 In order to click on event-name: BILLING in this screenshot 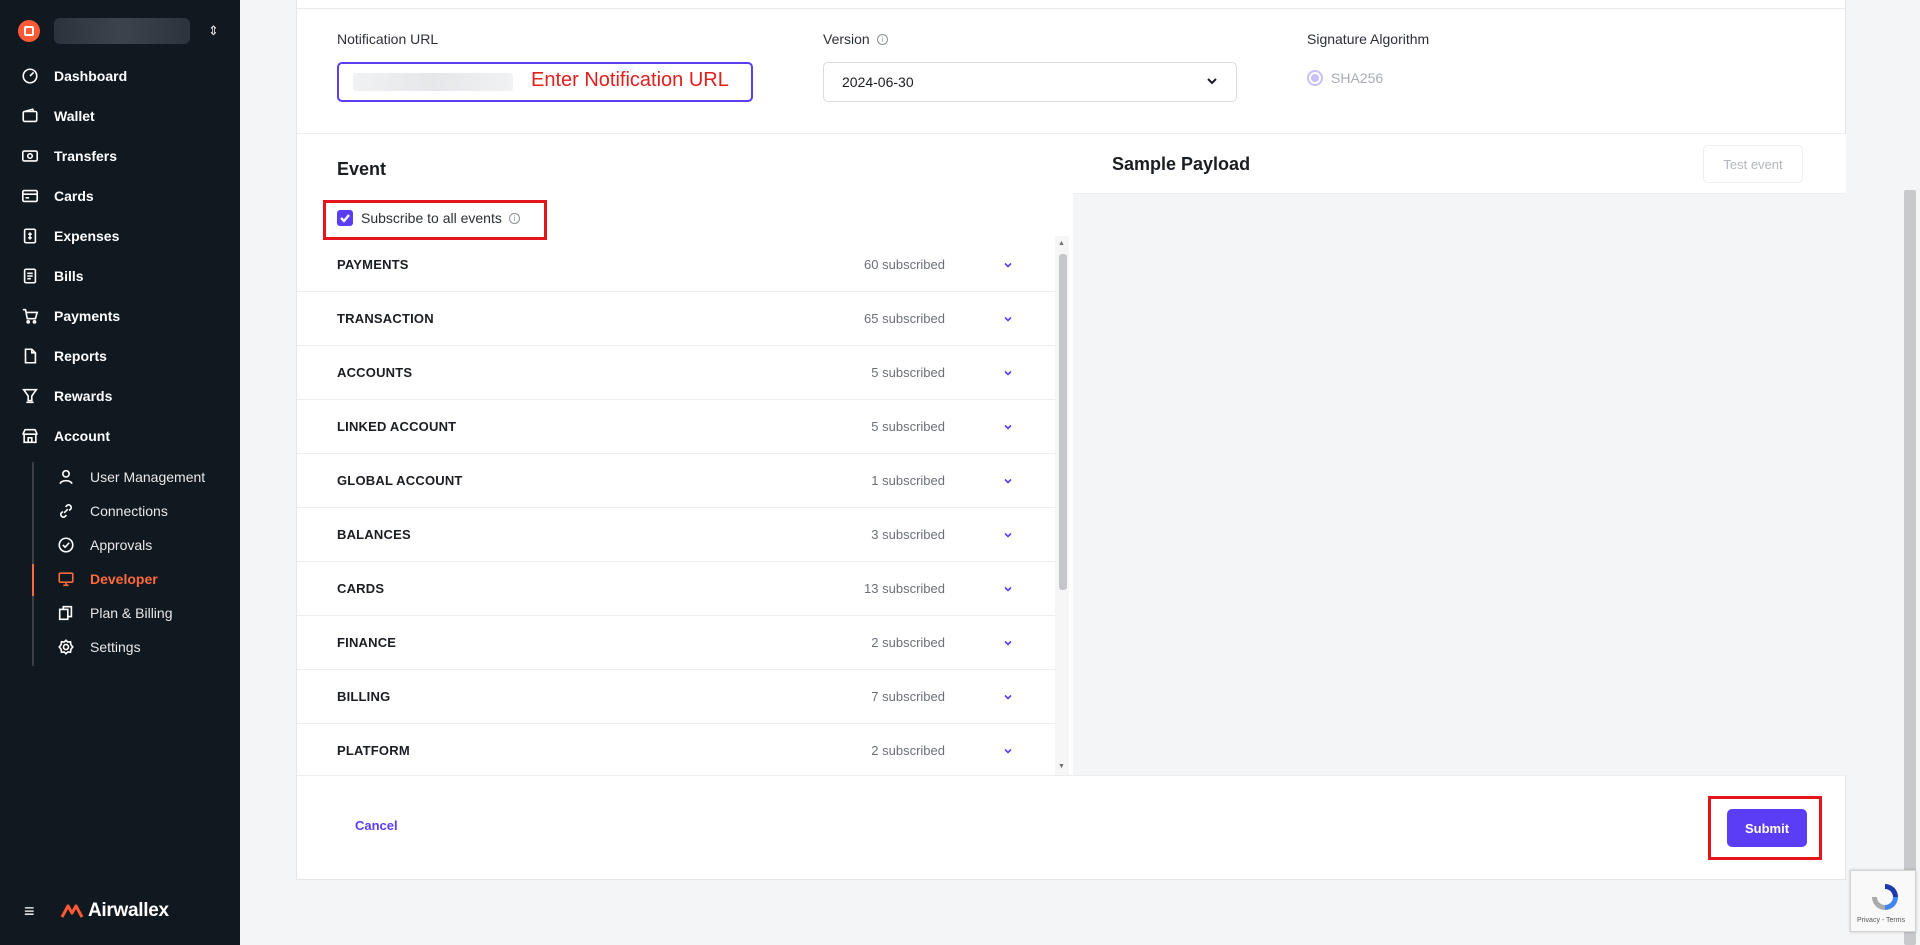, I will do `click(364, 696)`.